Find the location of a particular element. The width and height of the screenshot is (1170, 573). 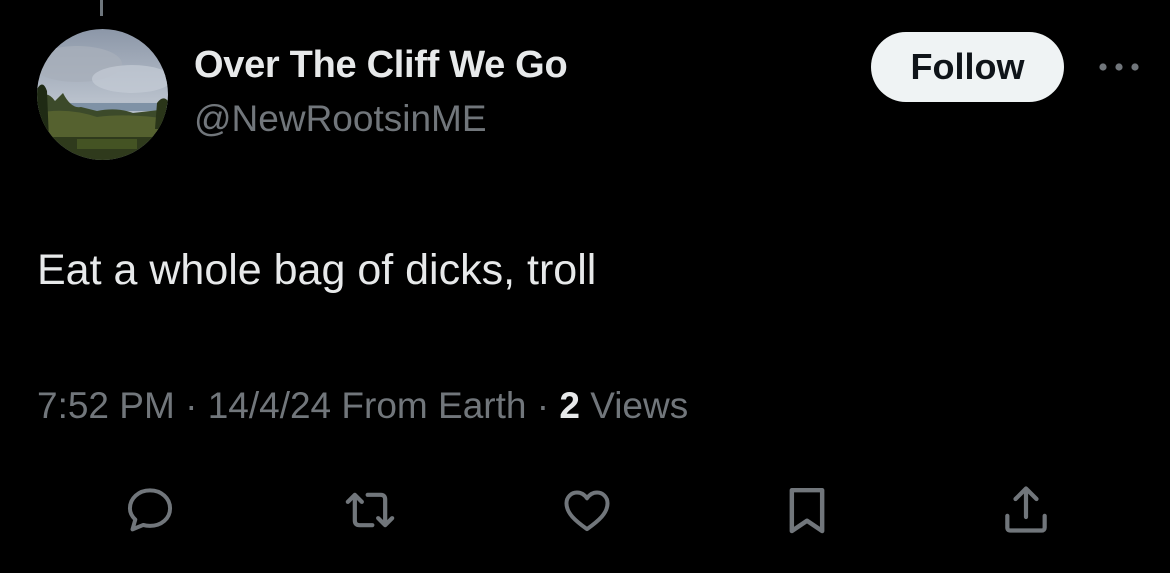

reply-button is located at coordinates (150, 510).